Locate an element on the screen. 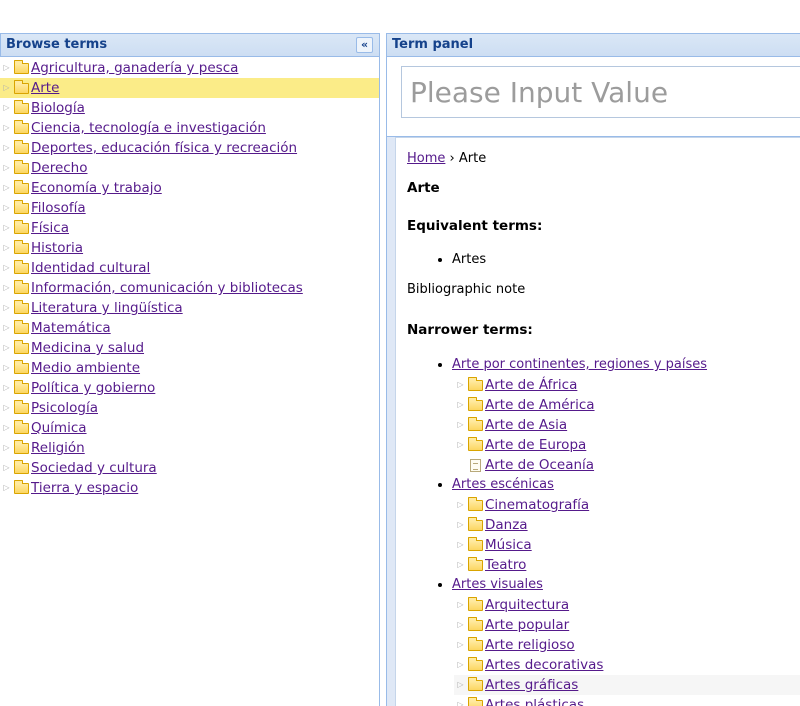  tree-node: ▷ Artes gráficas is located at coordinates (627, 685).